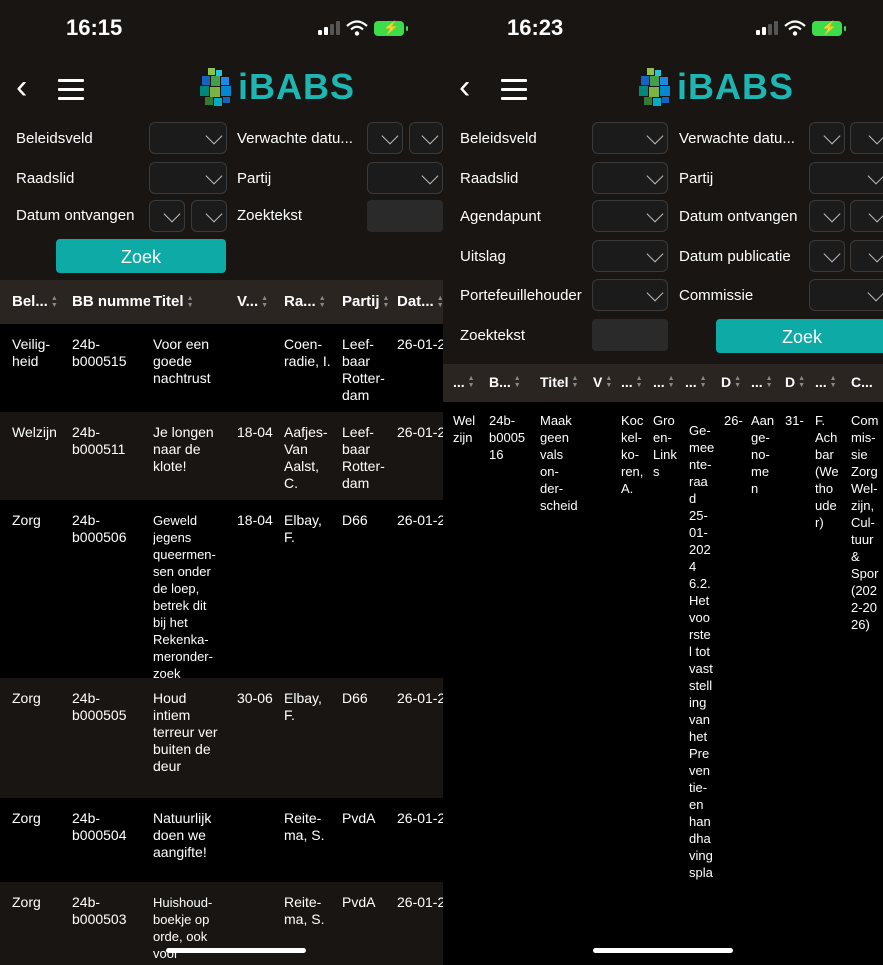  What do you see at coordinates (99, 826) in the screenshot?
I see `cell-nummer: 24b- b000504` at bounding box center [99, 826].